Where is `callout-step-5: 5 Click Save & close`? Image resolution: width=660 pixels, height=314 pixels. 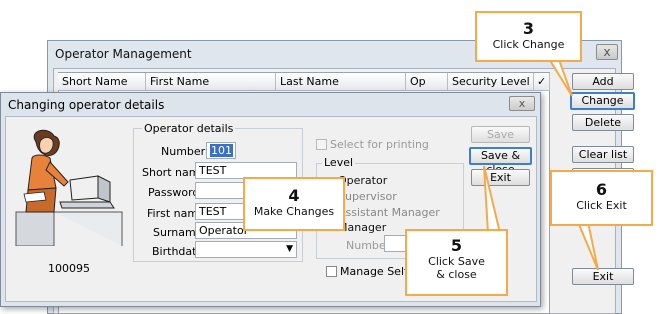 callout-step-5: 5 Click Save & close is located at coordinates (456, 262).